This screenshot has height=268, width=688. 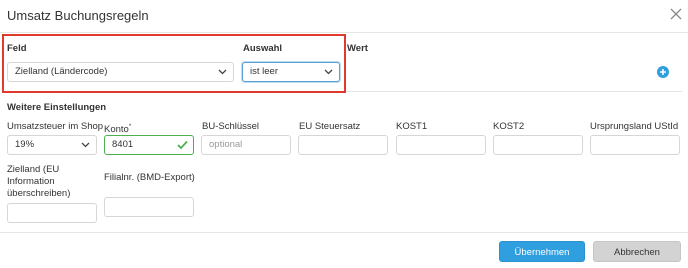 What do you see at coordinates (123, 144) in the screenshot?
I see `account-input-value: 8401` at bounding box center [123, 144].